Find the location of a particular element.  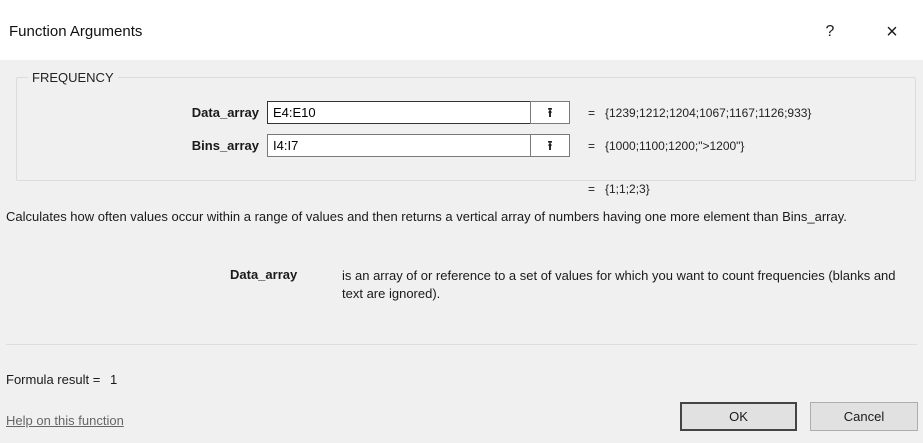

bins-array-label: Bins_array is located at coordinates (225, 145).